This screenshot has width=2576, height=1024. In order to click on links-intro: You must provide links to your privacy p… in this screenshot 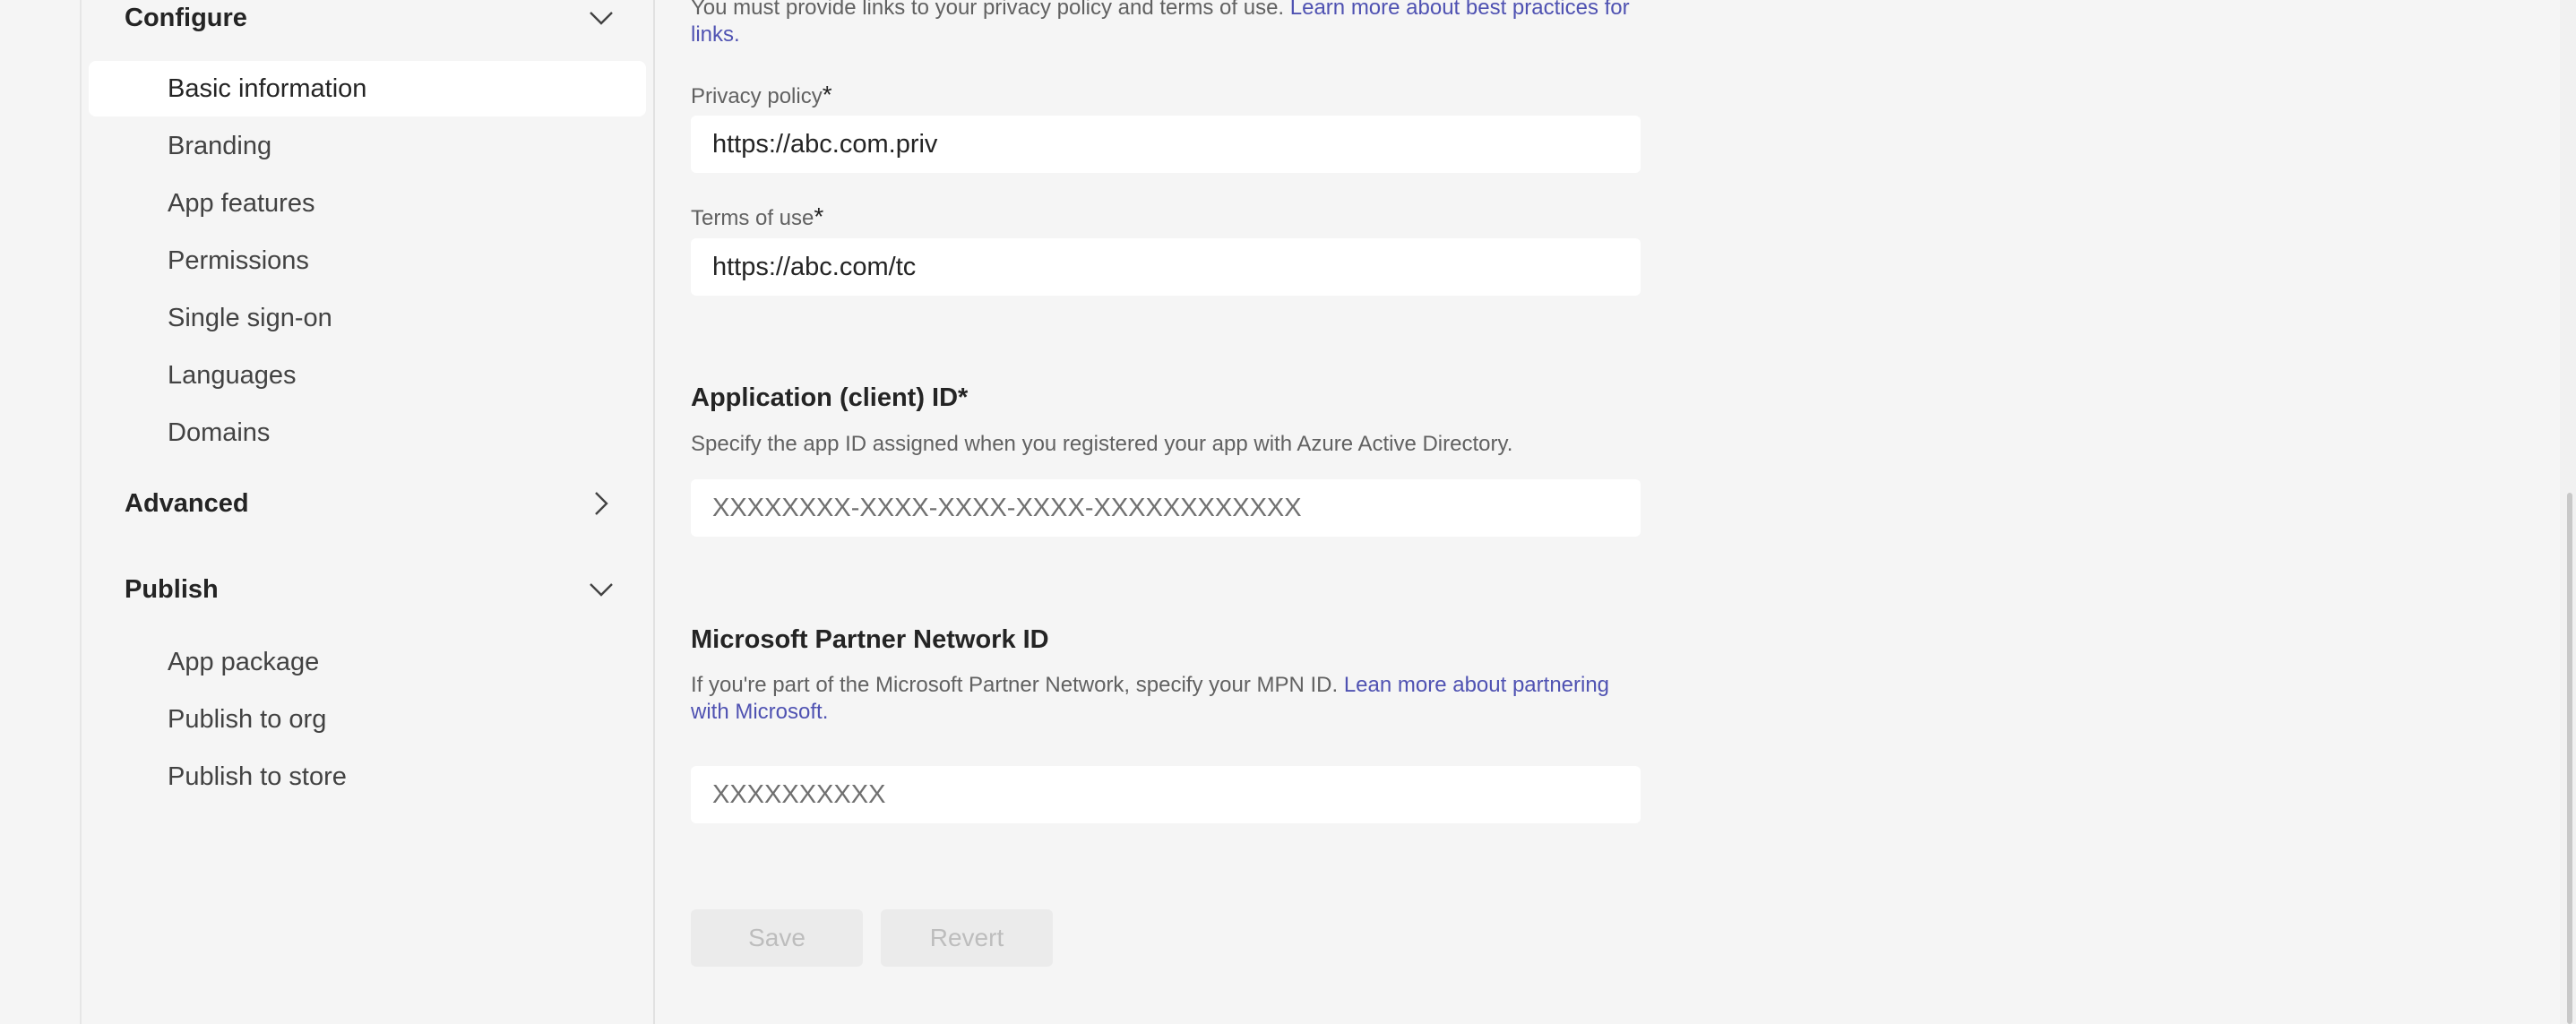, I will do `click(1170, 24)`.